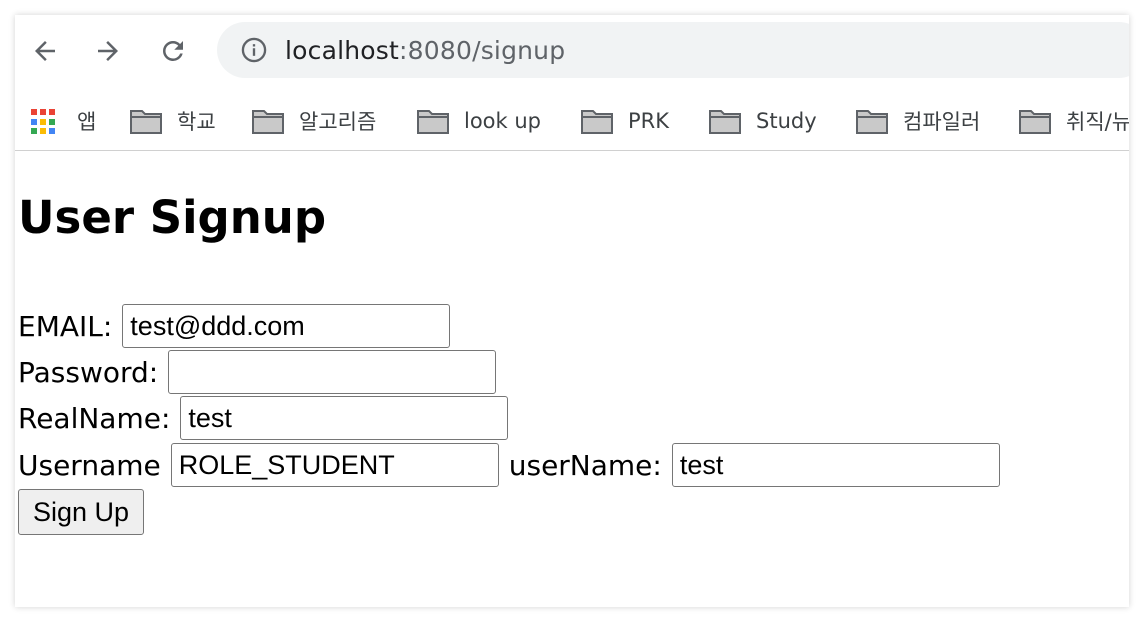 The image size is (1144, 622). Describe the element at coordinates (338, 122) in the screenshot. I see `bookmark-label: 알고리즘` at that location.